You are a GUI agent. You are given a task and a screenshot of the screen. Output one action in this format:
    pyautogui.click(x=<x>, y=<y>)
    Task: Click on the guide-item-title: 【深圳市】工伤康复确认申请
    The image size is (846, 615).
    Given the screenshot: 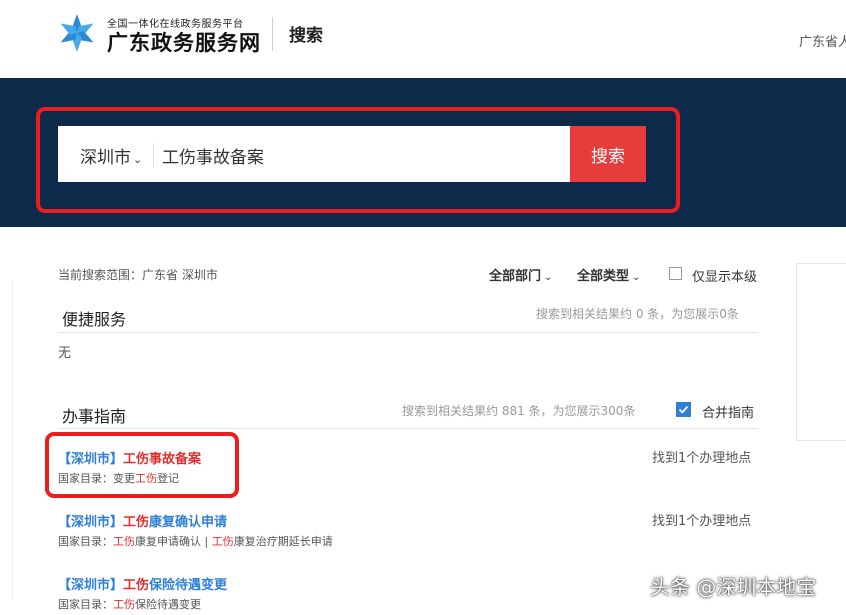 What is the action you would take?
    pyautogui.click(x=142, y=520)
    